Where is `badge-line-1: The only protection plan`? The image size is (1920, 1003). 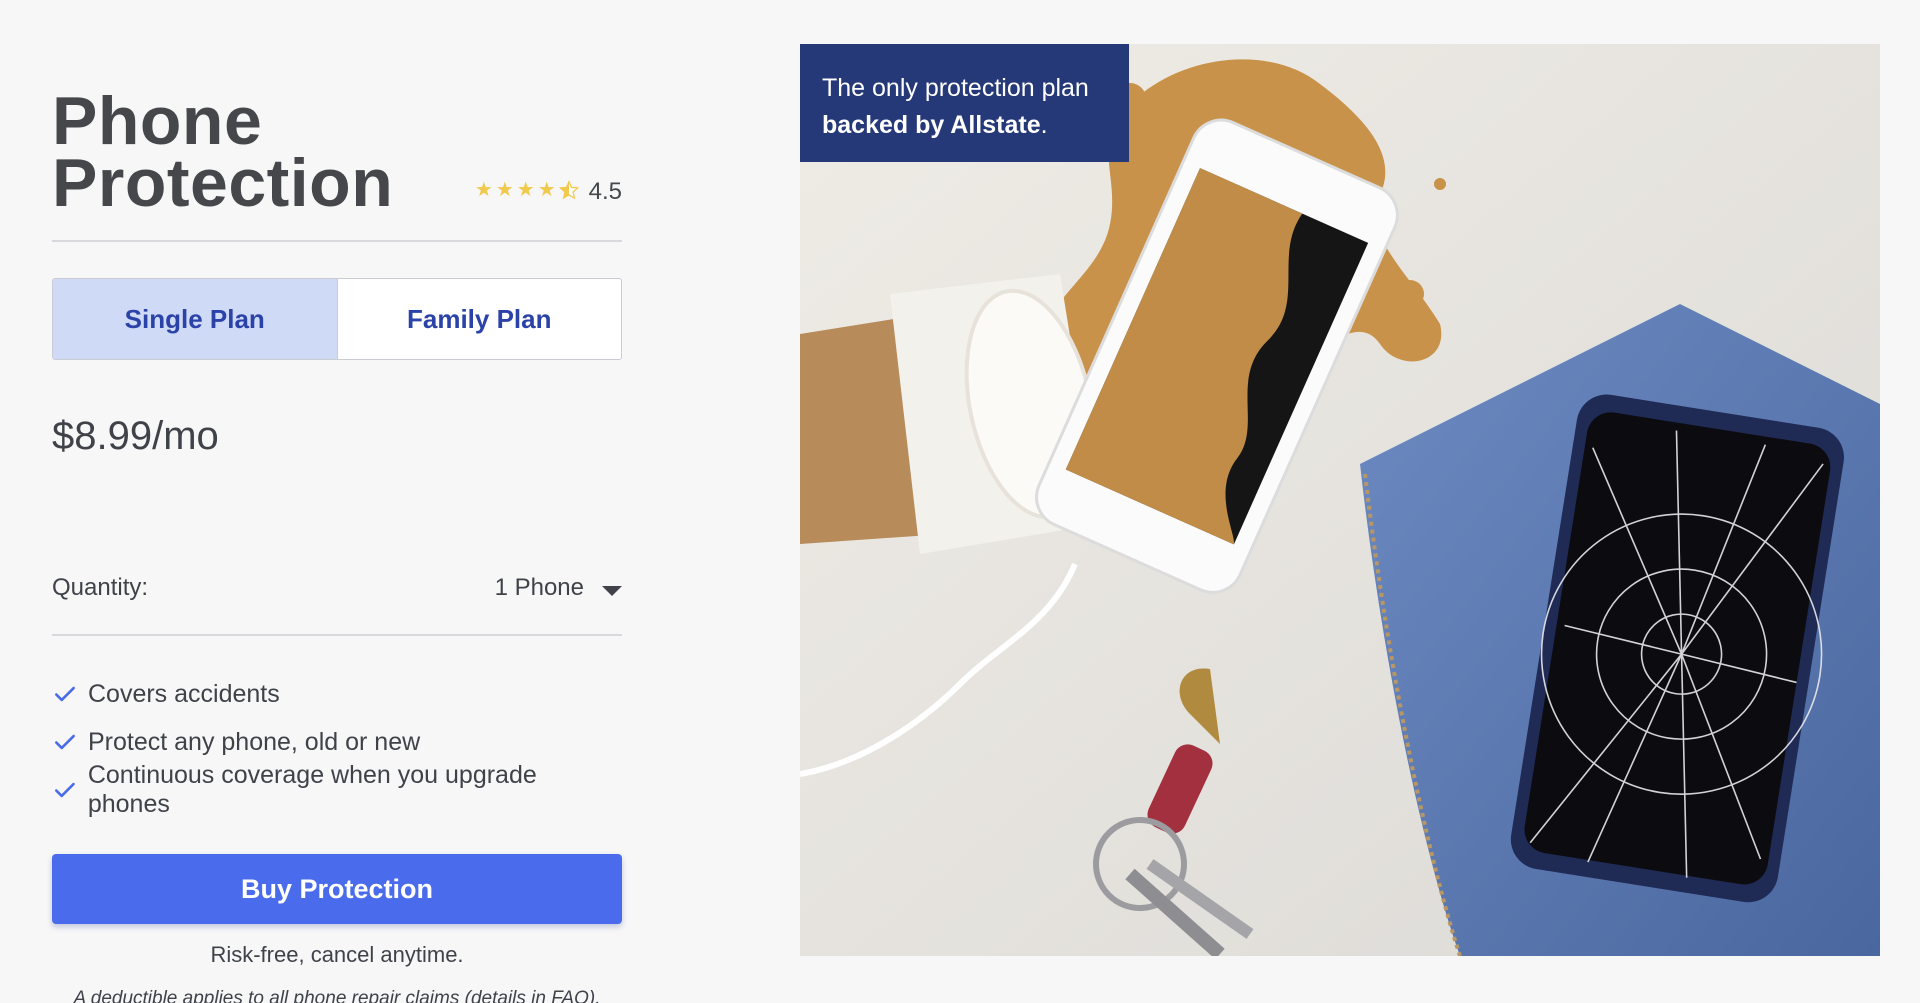
badge-line-1: The only protection plan is located at coordinates (955, 88).